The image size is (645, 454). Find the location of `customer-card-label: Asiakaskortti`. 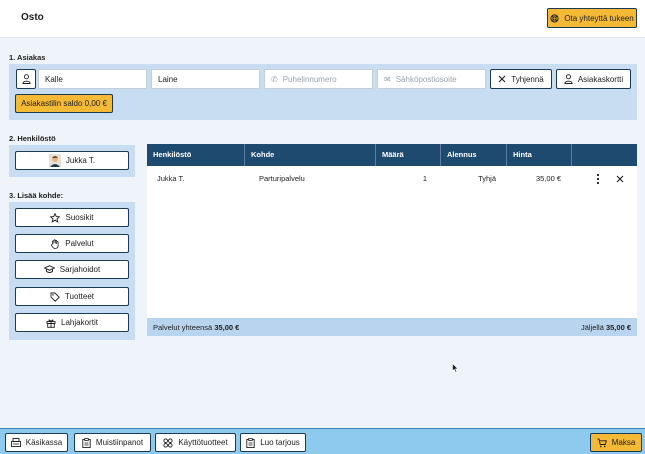

customer-card-label: Asiakaskortti is located at coordinates (600, 79).